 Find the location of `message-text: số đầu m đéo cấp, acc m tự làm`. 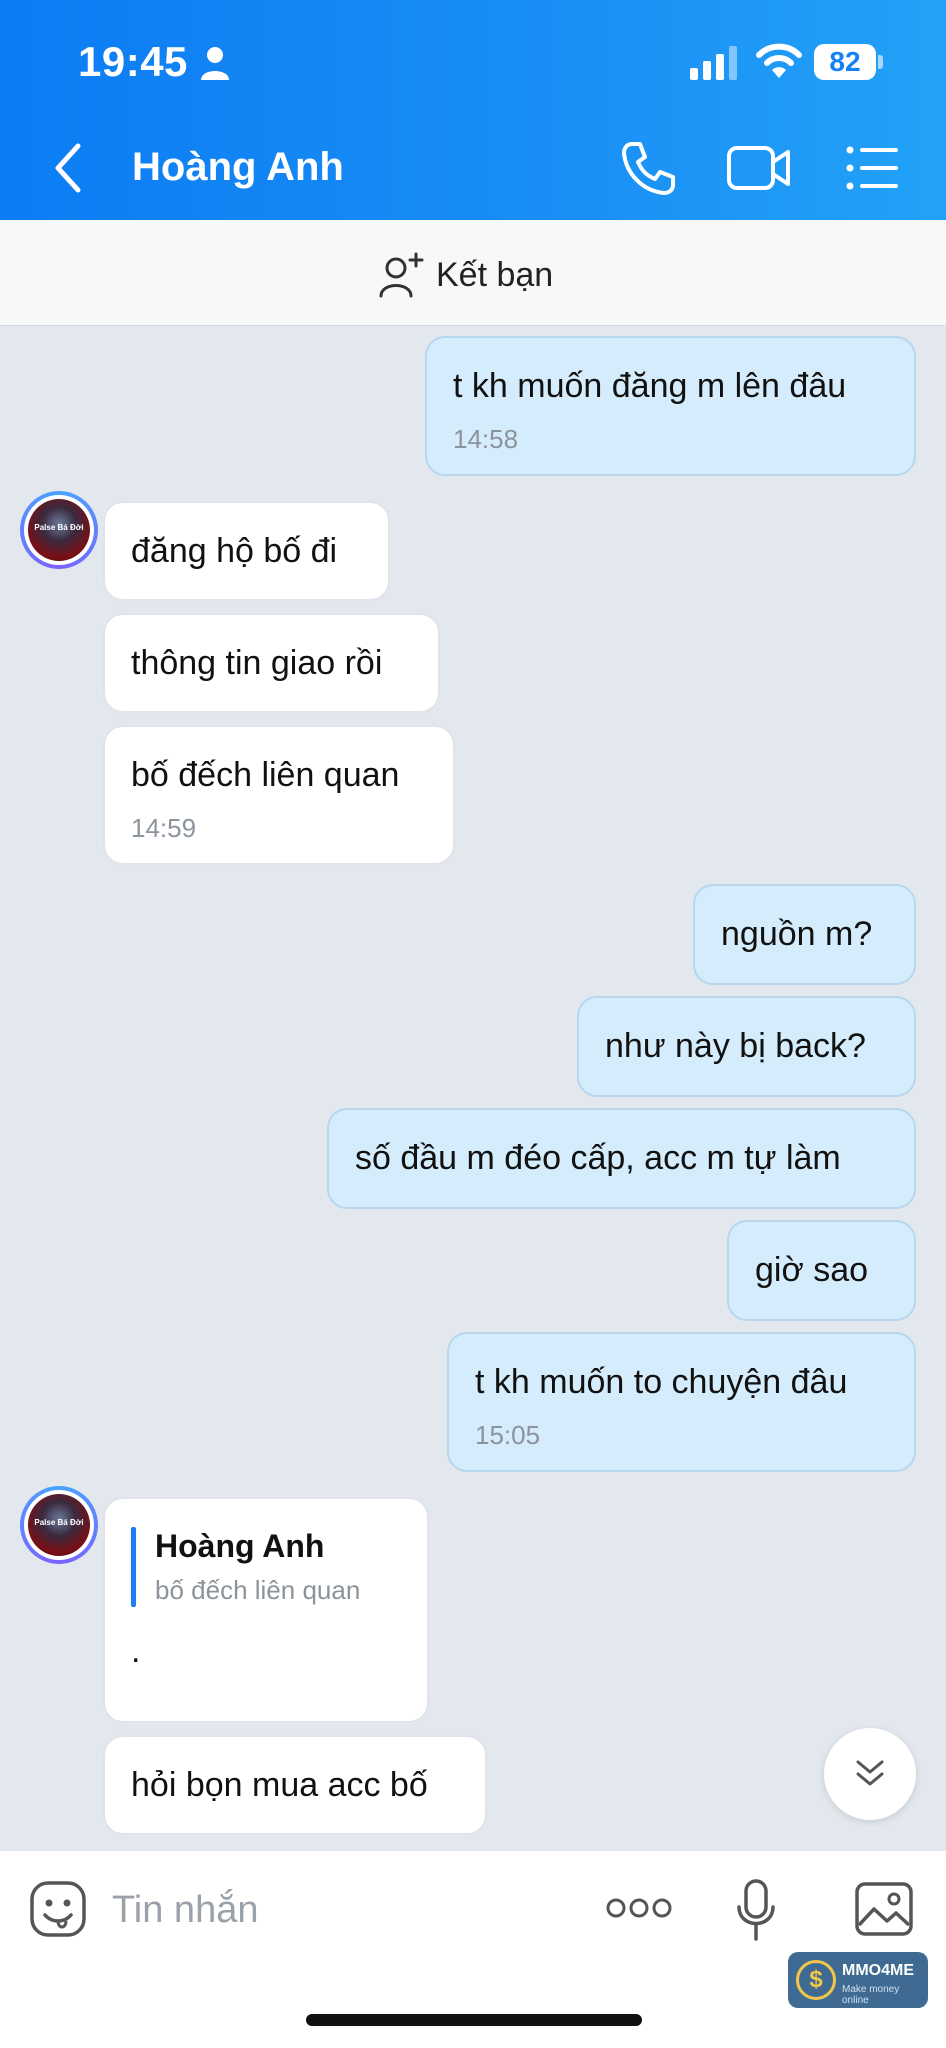

message-text: số đầu m đéo cấp, acc m tự làm is located at coordinates (598, 1158).